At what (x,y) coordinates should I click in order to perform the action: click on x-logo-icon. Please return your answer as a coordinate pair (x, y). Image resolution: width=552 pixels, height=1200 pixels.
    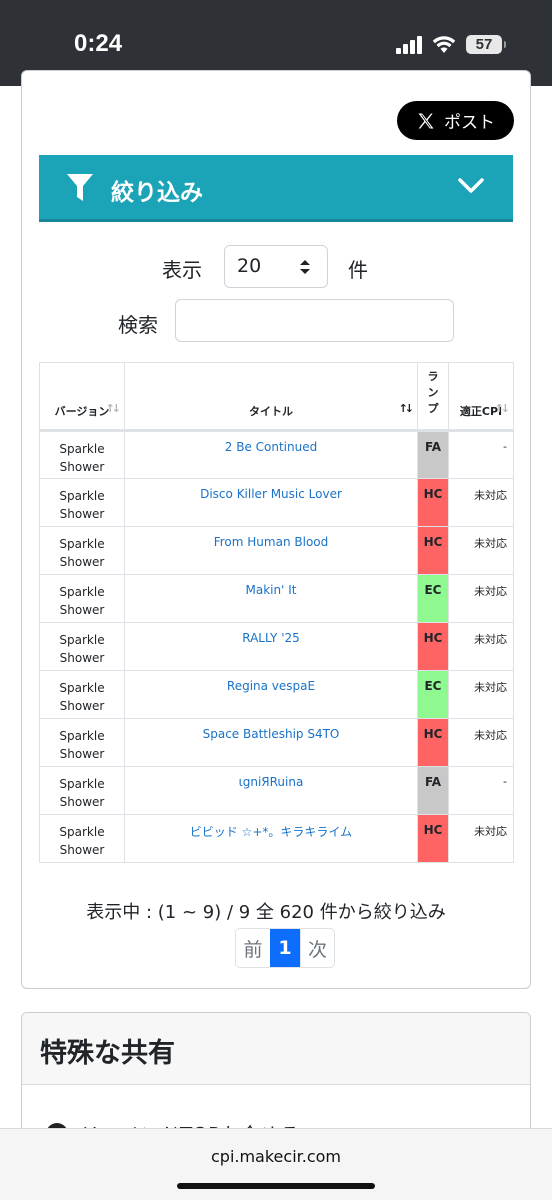
    Looking at the image, I should click on (426, 120).